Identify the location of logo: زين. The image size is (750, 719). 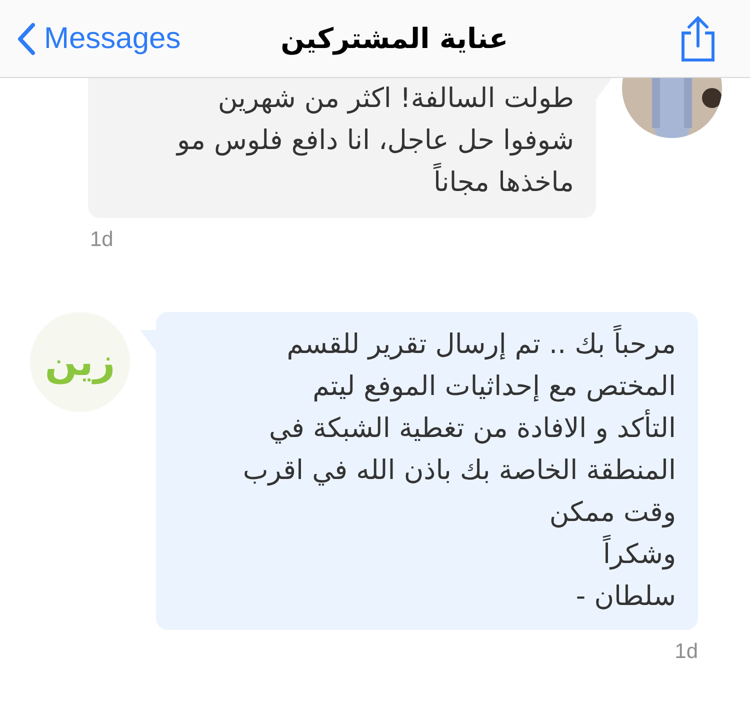
(80, 362).